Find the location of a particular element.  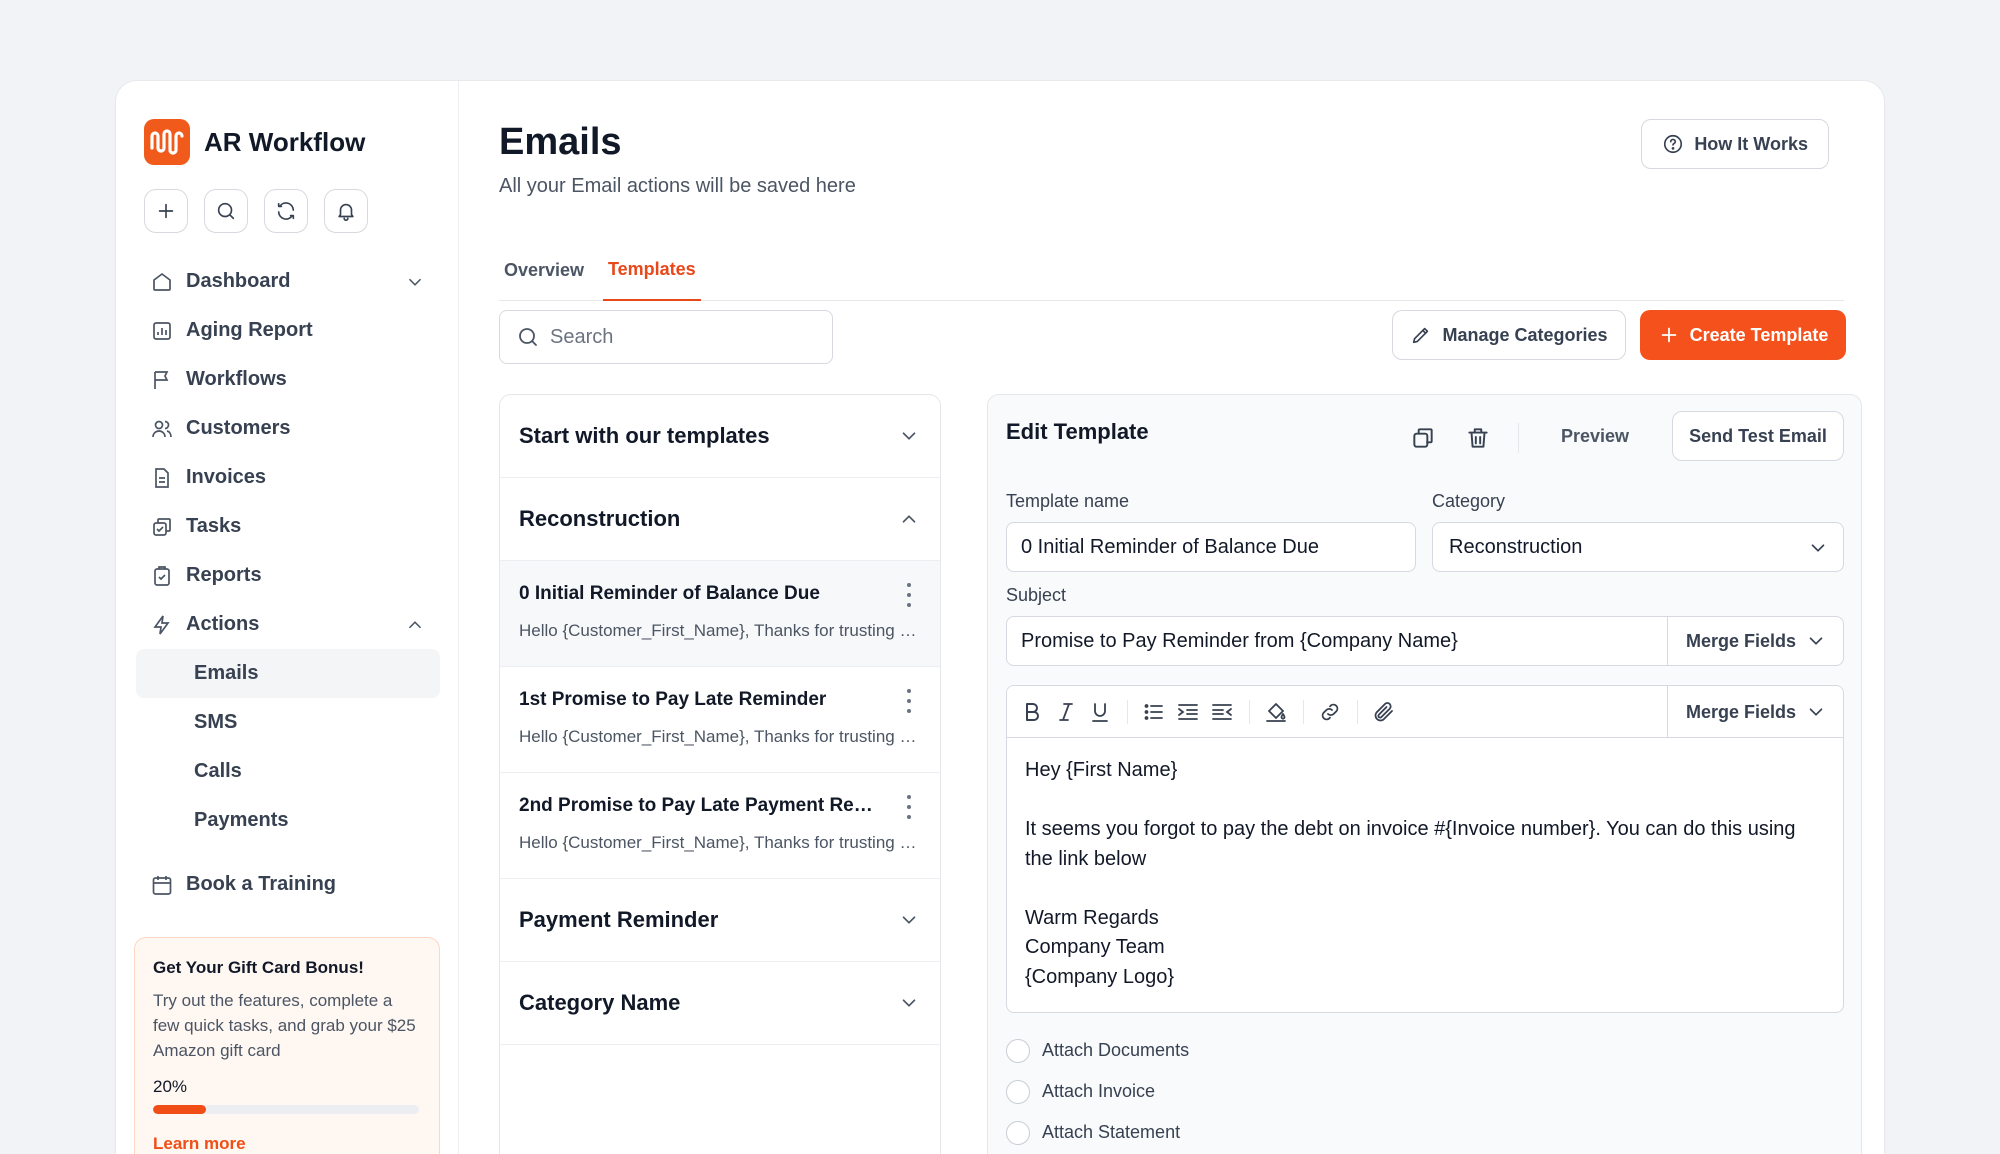

add-button is located at coordinates (166, 211).